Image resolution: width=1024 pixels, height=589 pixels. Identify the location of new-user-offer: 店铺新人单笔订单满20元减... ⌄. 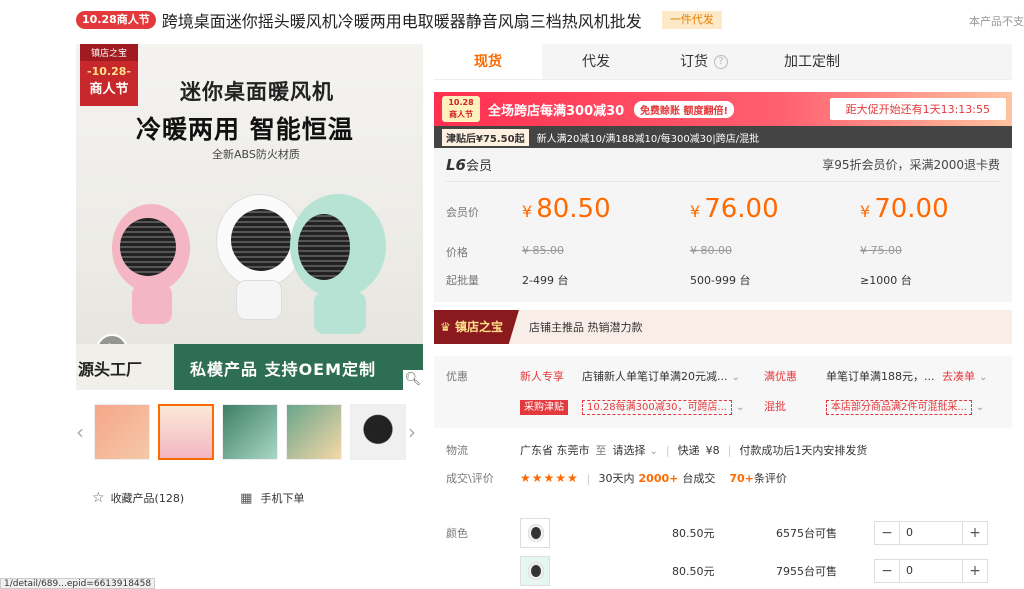
(661, 376).